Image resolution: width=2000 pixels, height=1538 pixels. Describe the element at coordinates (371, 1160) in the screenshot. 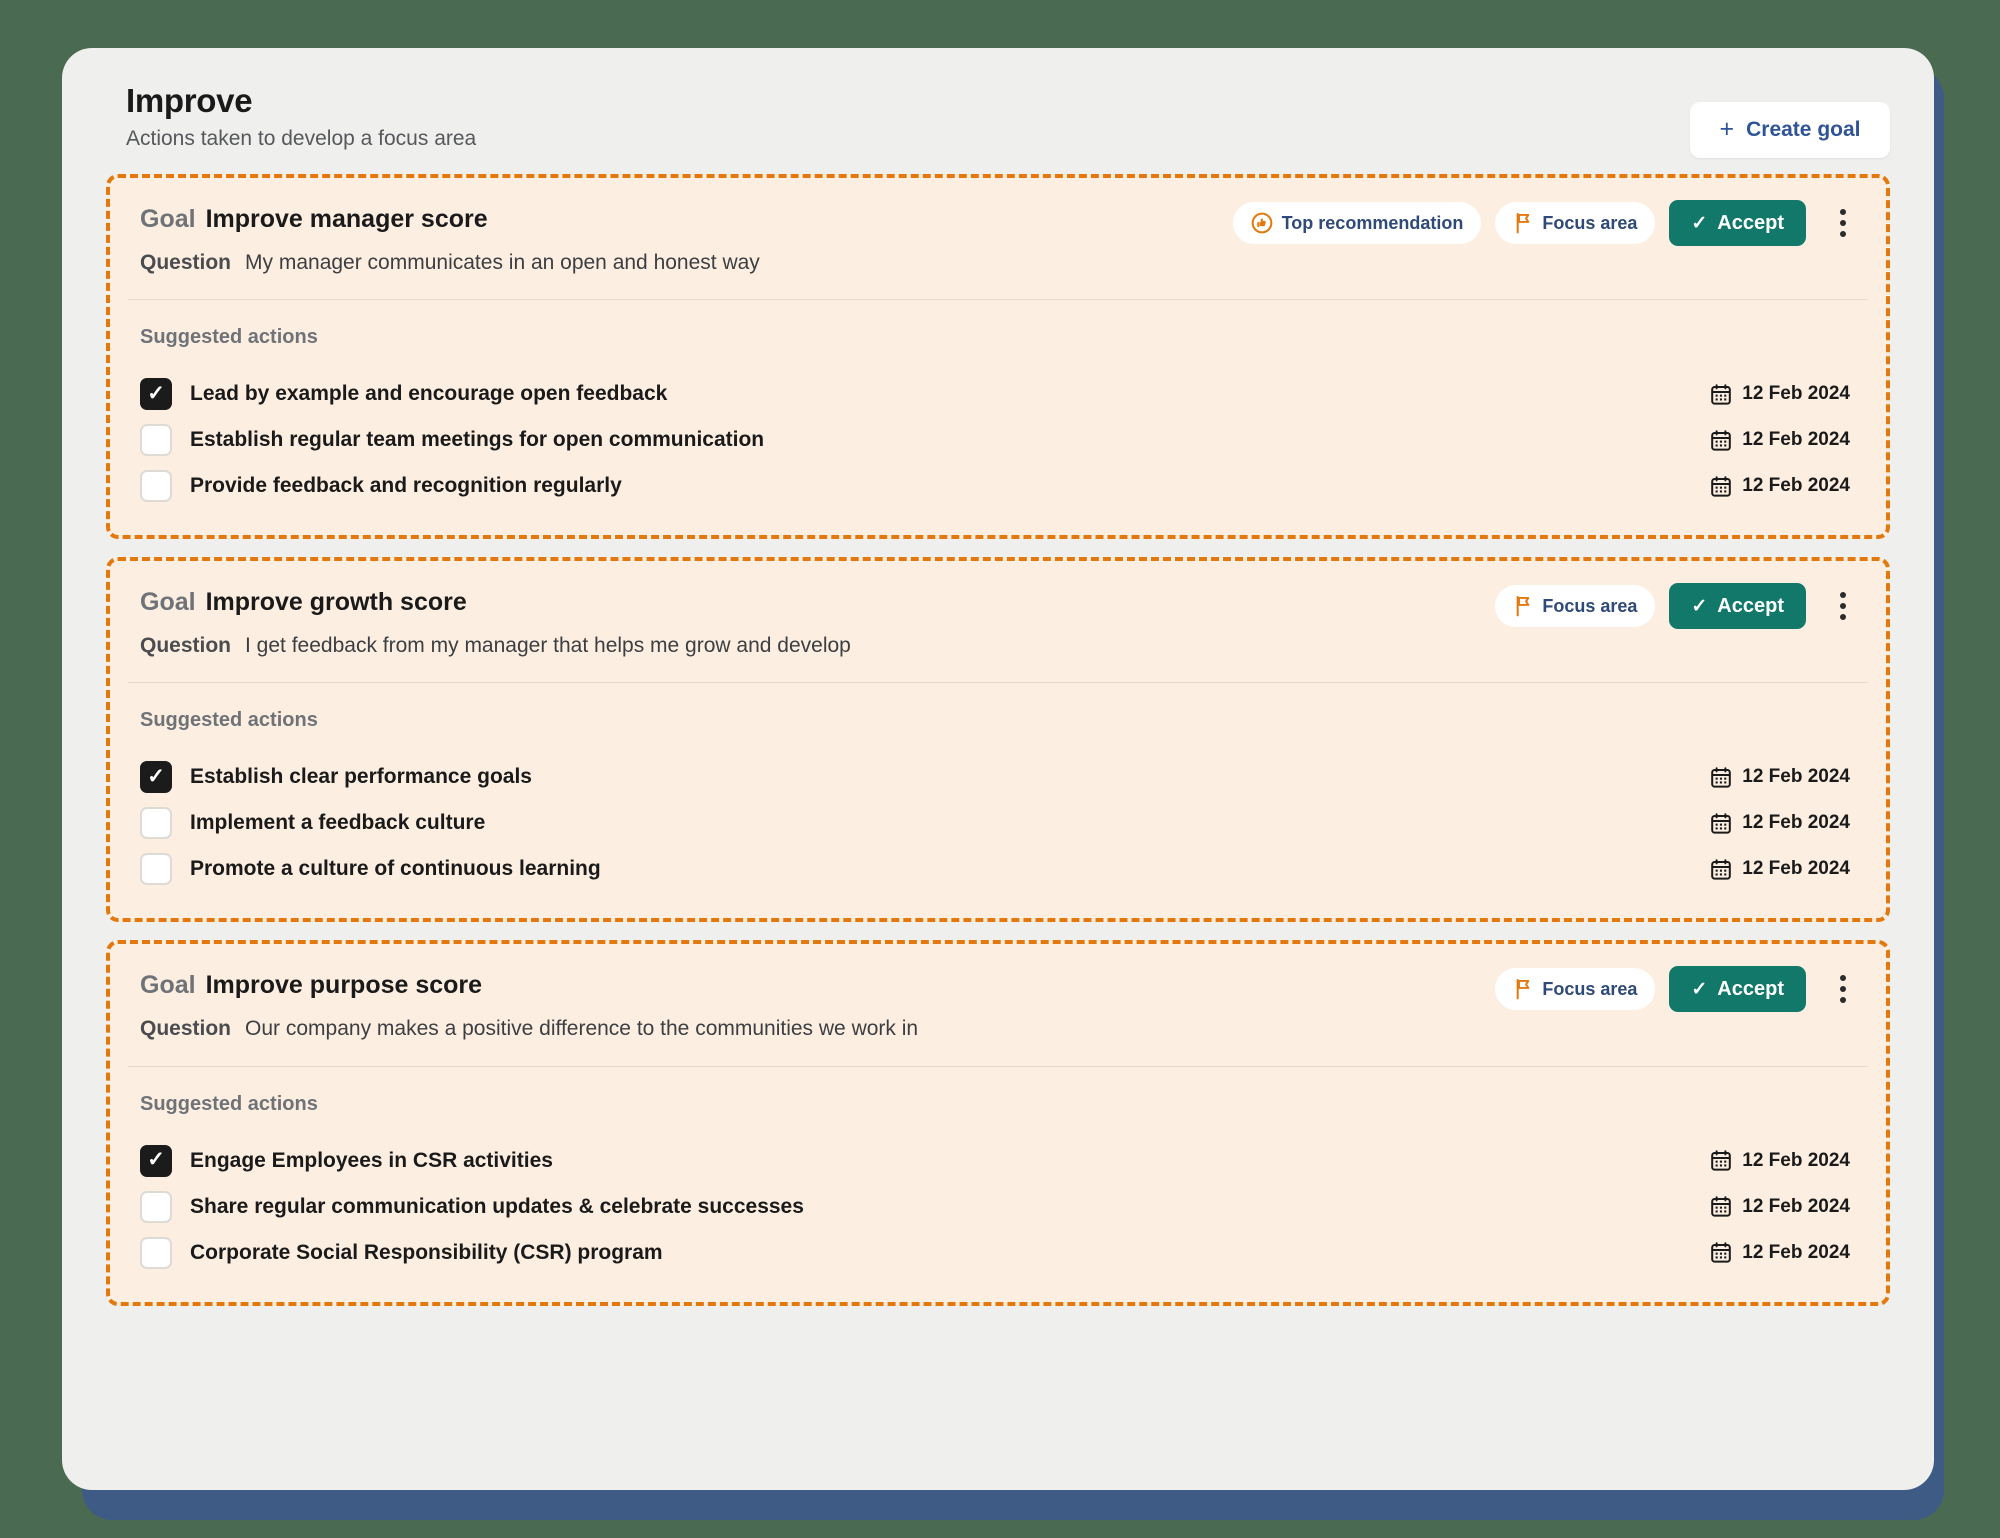

I see `action-label: Engage Employees in CSR activities` at that location.